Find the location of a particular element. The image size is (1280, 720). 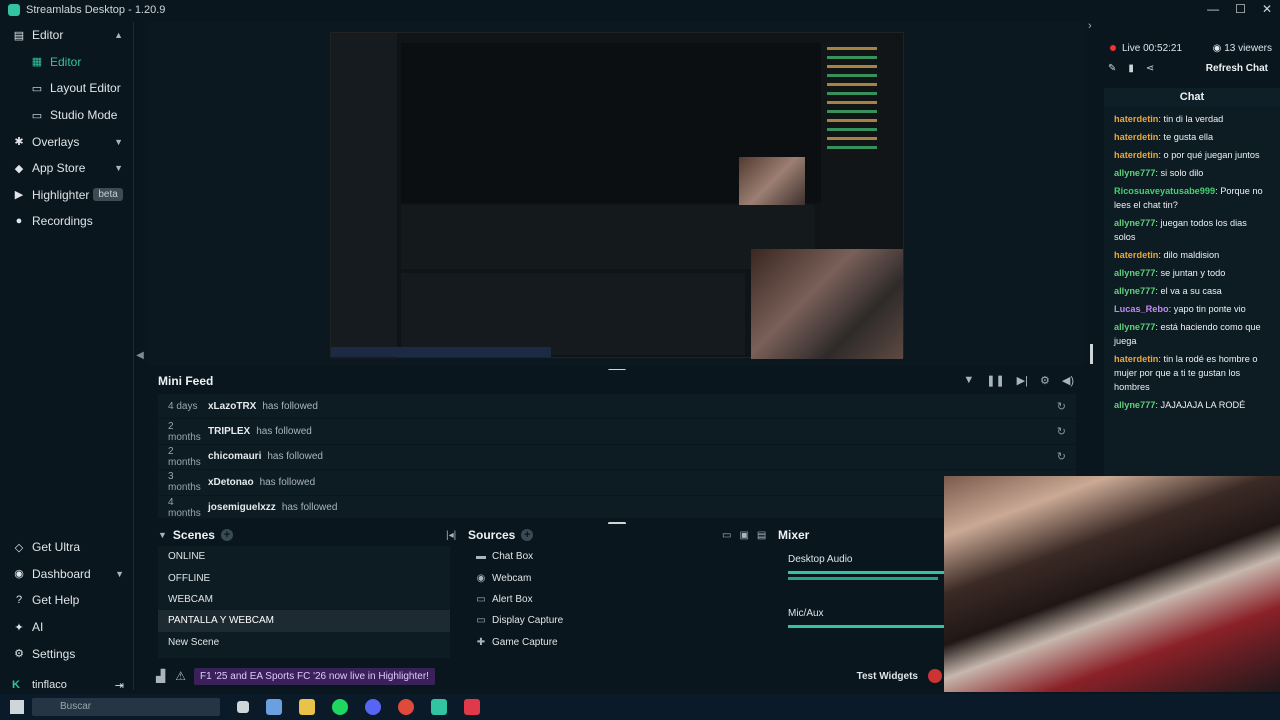

add-folder-icon: ▤ is located at coordinates (761, 535).